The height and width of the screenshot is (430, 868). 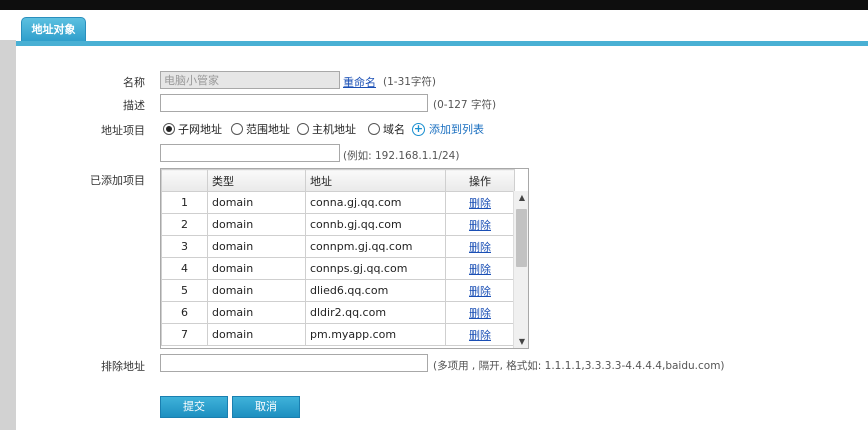 I want to click on row-number: 2, so click(x=184, y=224).